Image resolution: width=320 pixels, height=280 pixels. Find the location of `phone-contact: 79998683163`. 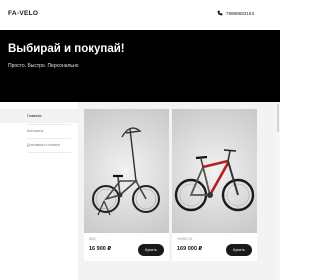

phone-contact: 79998683163 is located at coordinates (235, 13).